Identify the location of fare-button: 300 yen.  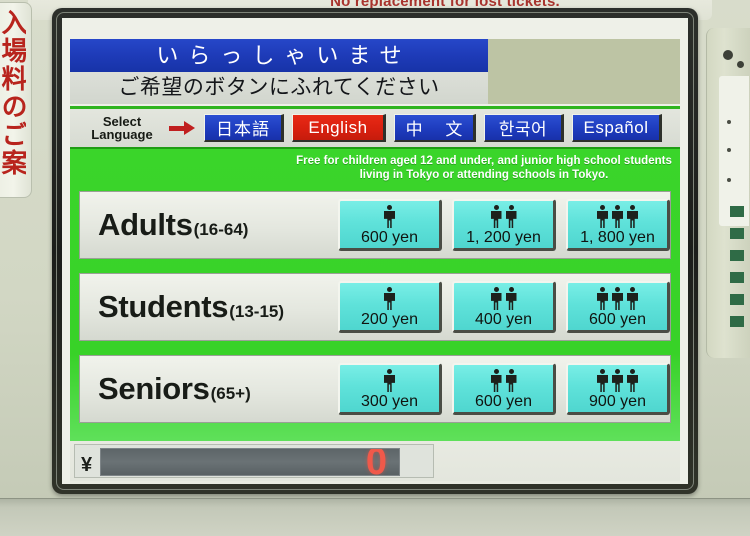
(390, 389).